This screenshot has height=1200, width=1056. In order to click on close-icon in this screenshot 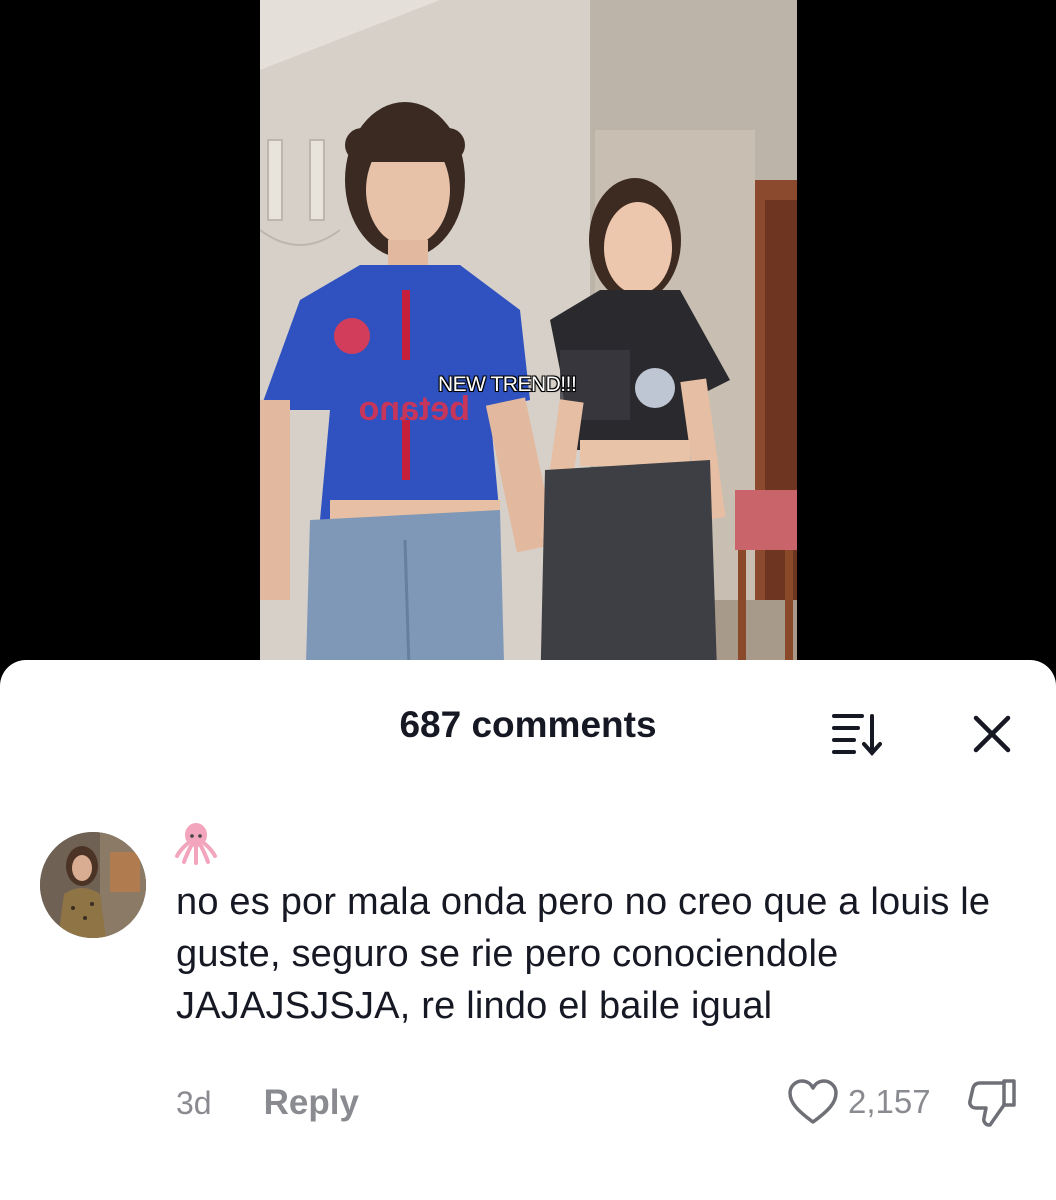, I will do `click(992, 734)`.